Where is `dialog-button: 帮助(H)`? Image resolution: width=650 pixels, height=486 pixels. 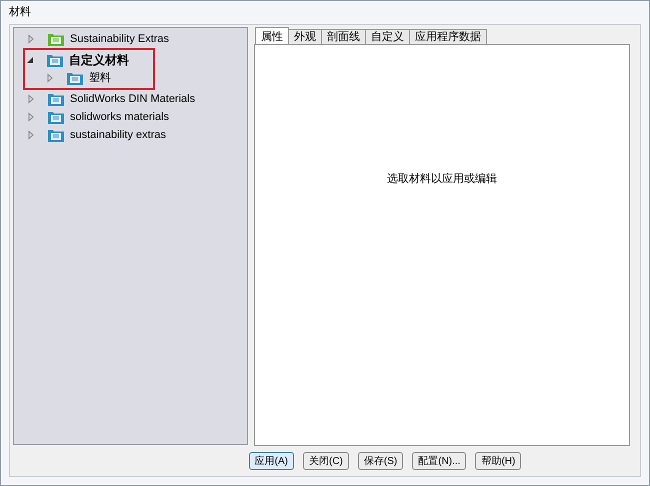
dialog-button: 帮助(H) is located at coordinates (498, 461).